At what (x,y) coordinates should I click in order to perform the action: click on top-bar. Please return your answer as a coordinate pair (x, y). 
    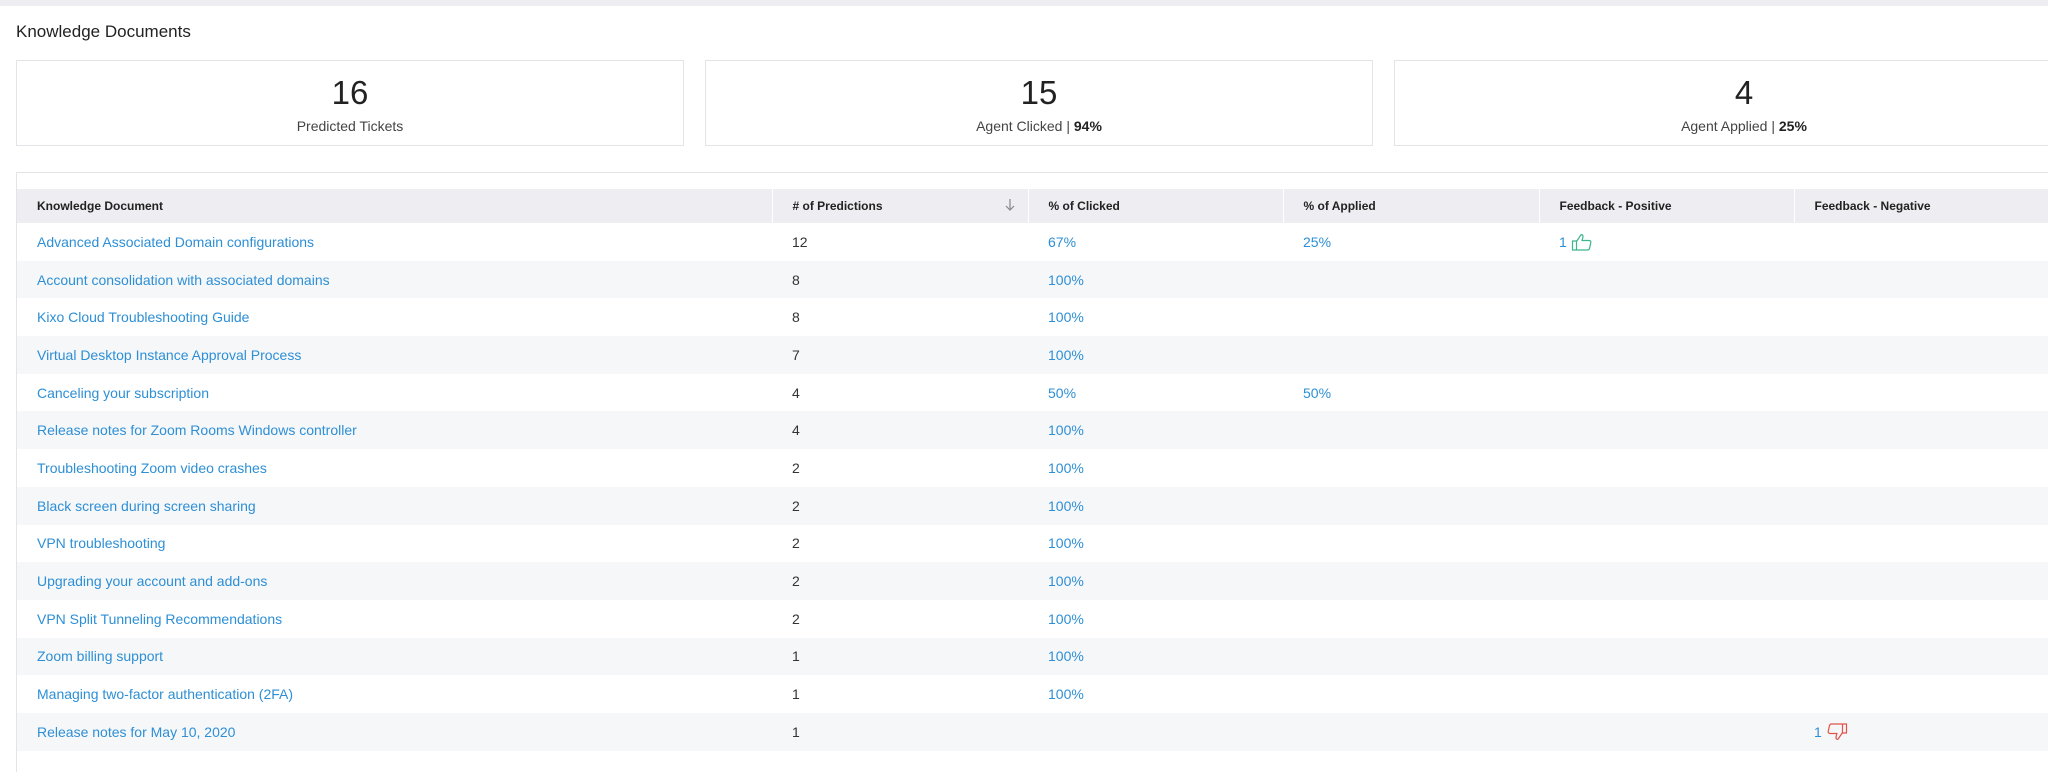
    Looking at the image, I should click on (1024, 3).